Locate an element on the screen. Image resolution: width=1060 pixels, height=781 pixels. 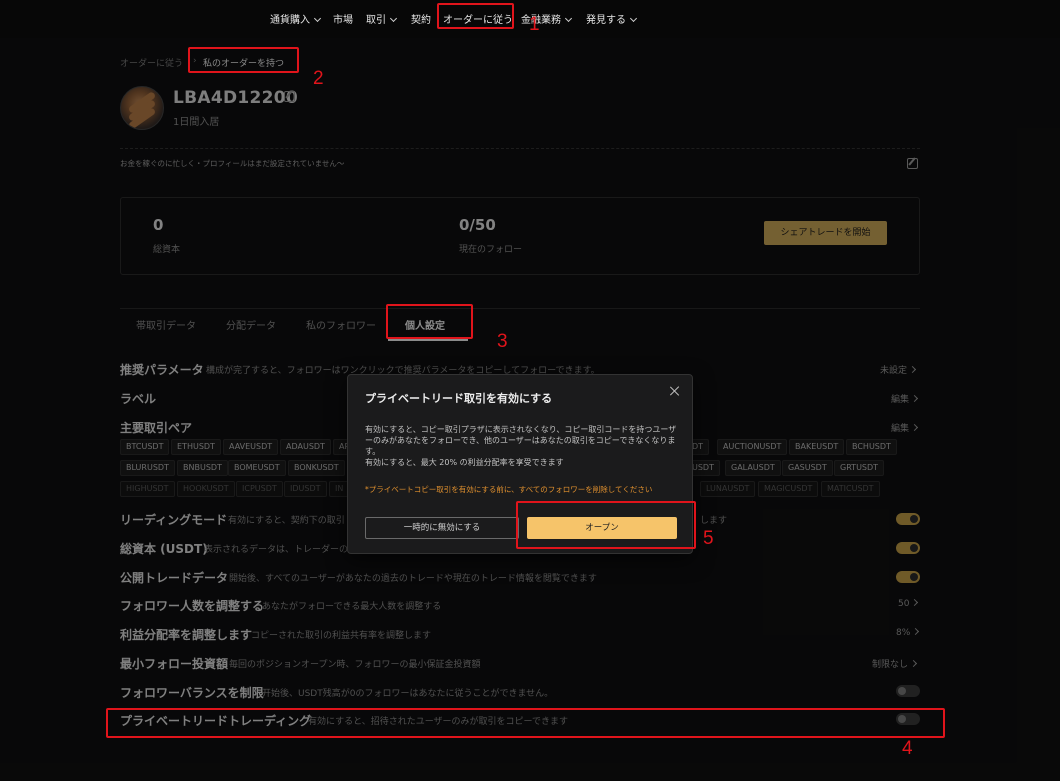
profit-share-desc: コピーされた取引の利益共有率を調整します is located at coordinates (341, 636).